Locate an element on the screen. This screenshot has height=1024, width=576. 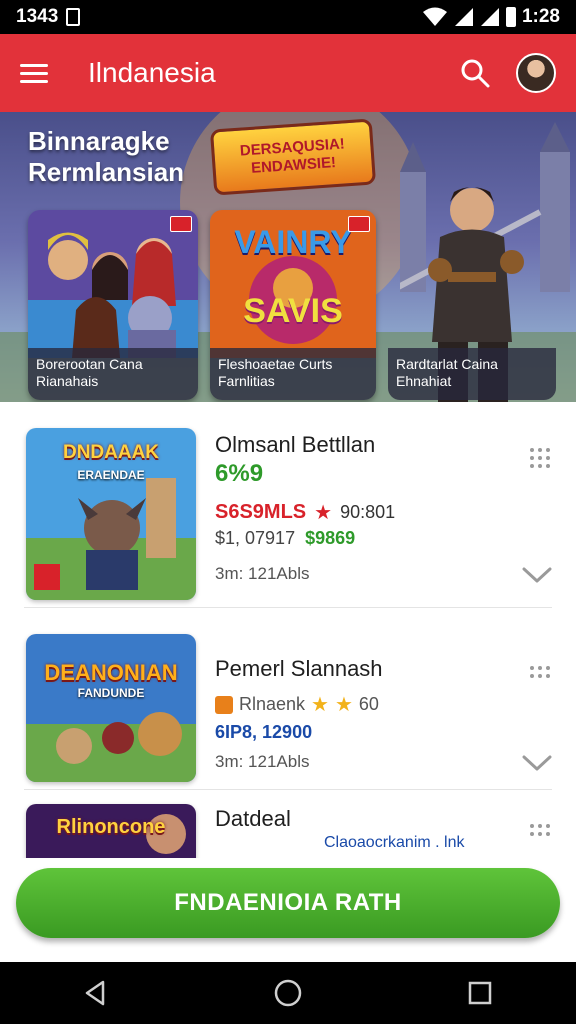
status-time-left: 1343 is located at coordinates (37, 16).